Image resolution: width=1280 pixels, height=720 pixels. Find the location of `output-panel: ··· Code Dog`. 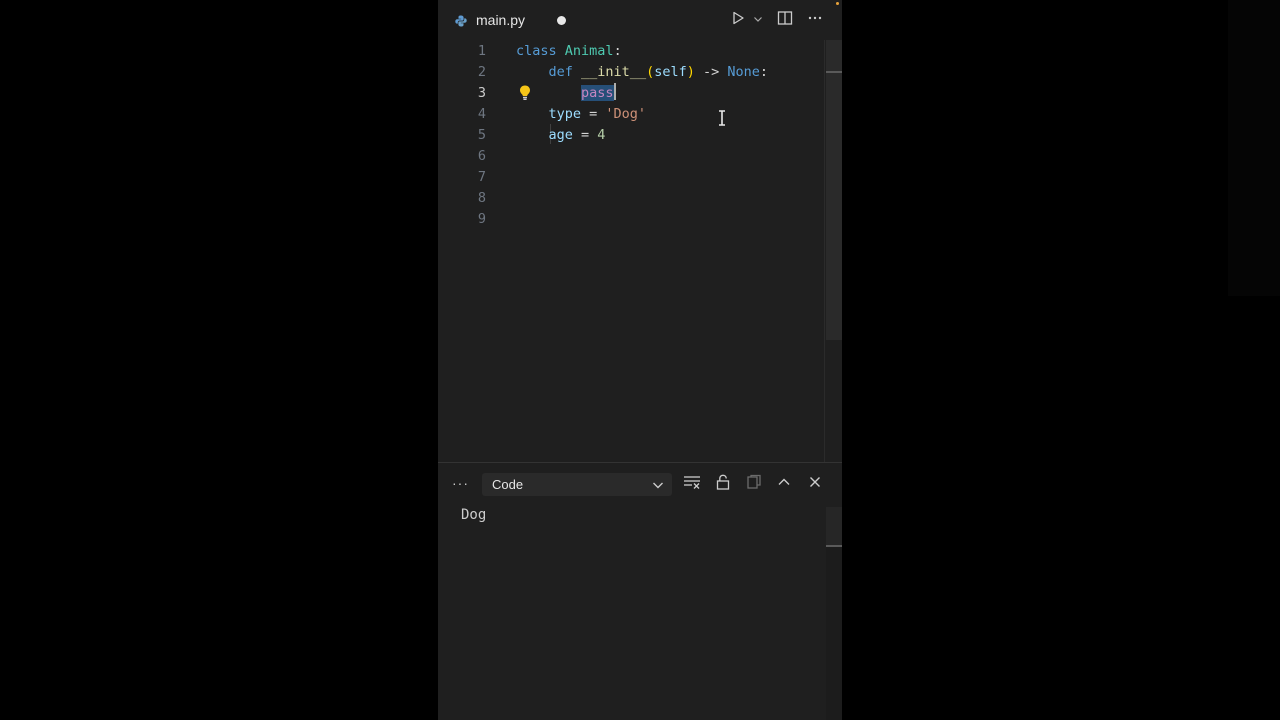

output-panel: ··· Code Dog is located at coordinates (640, 591).